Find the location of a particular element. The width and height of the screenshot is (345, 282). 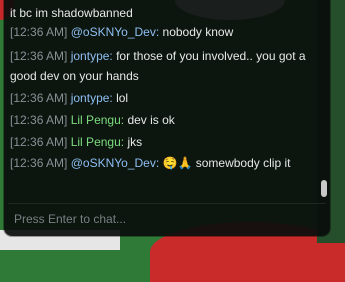

chat-message: [12:36 AM] jontype: lol is located at coordinates (160, 98).